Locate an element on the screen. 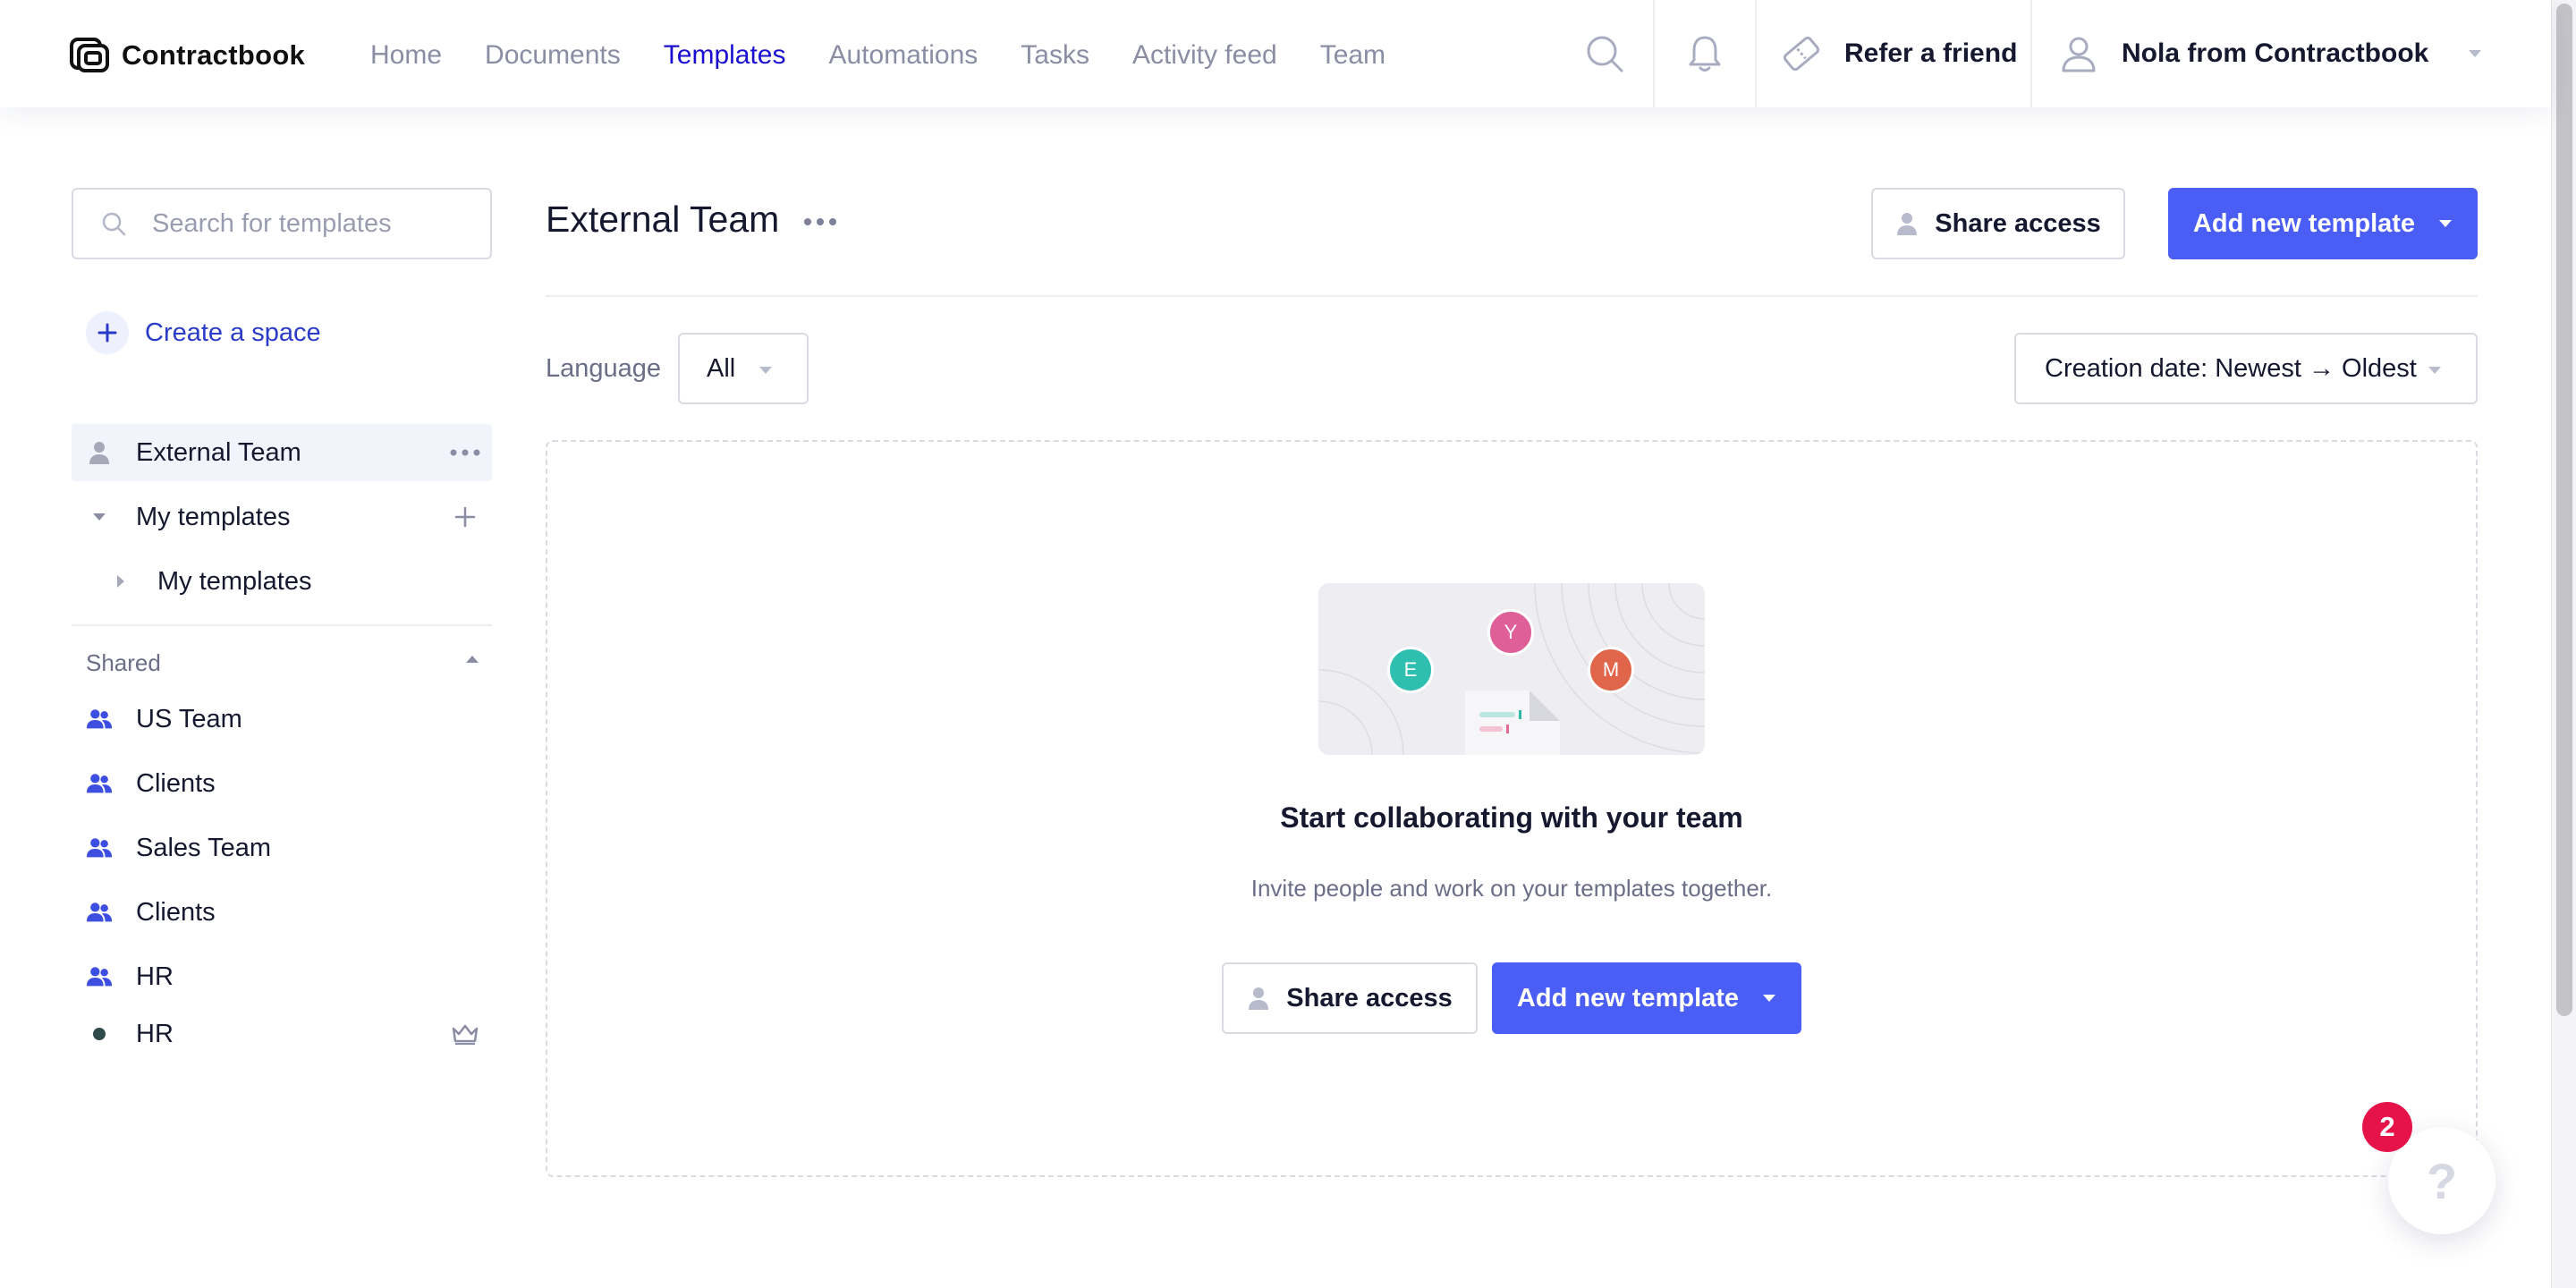  sidebar-item-external-team: External Team is located at coordinates (282, 452).